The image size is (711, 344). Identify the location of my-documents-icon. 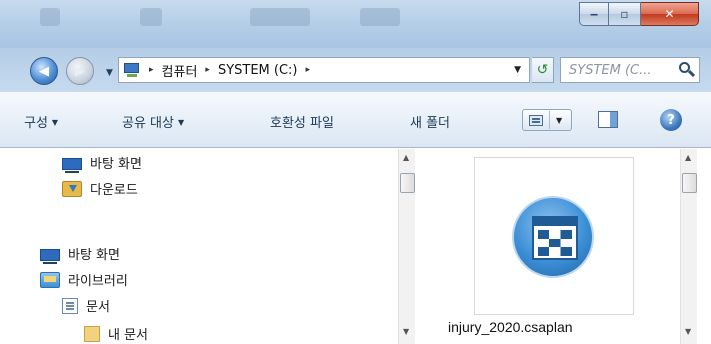
(92, 333).